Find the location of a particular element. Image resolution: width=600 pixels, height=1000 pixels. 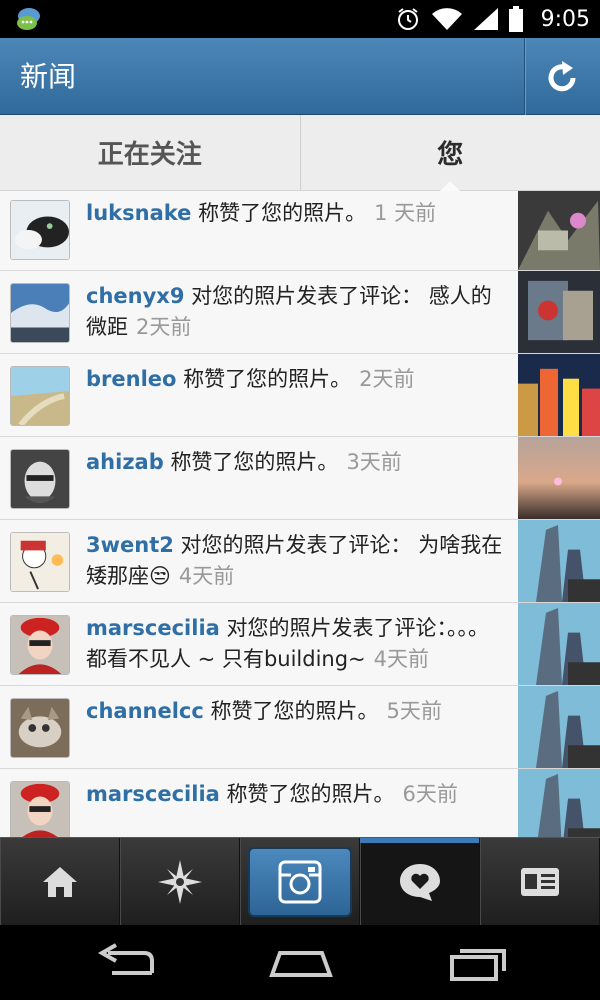

timestamp: 1 天前 is located at coordinates (405, 213).